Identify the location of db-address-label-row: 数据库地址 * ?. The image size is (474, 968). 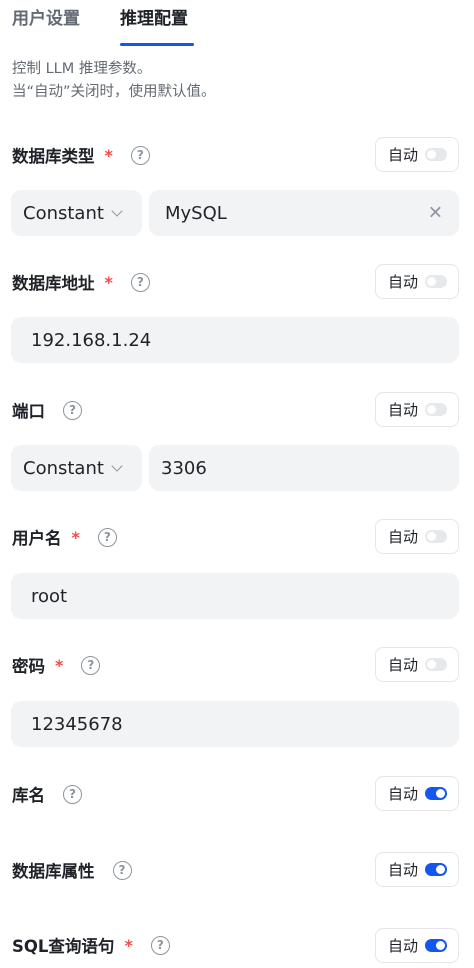
(81, 282).